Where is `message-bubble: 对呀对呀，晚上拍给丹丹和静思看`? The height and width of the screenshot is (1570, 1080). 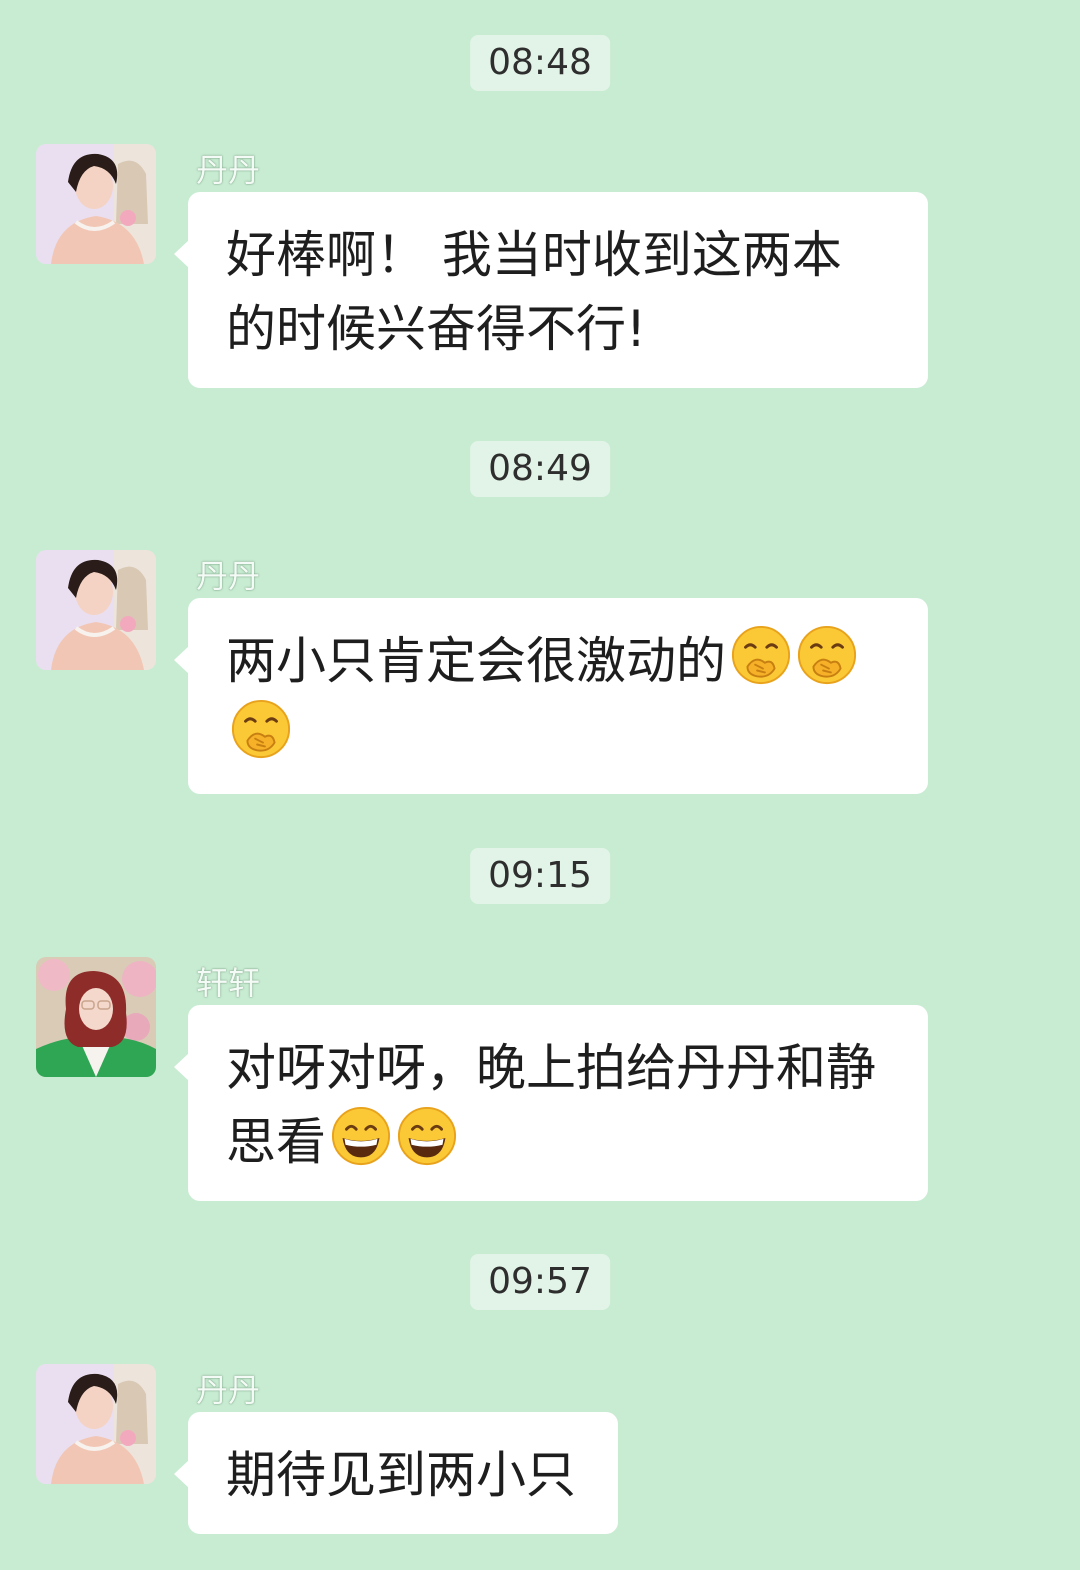 message-bubble: 对呀对呀，晚上拍给丹丹和静思看 is located at coordinates (551, 1103).